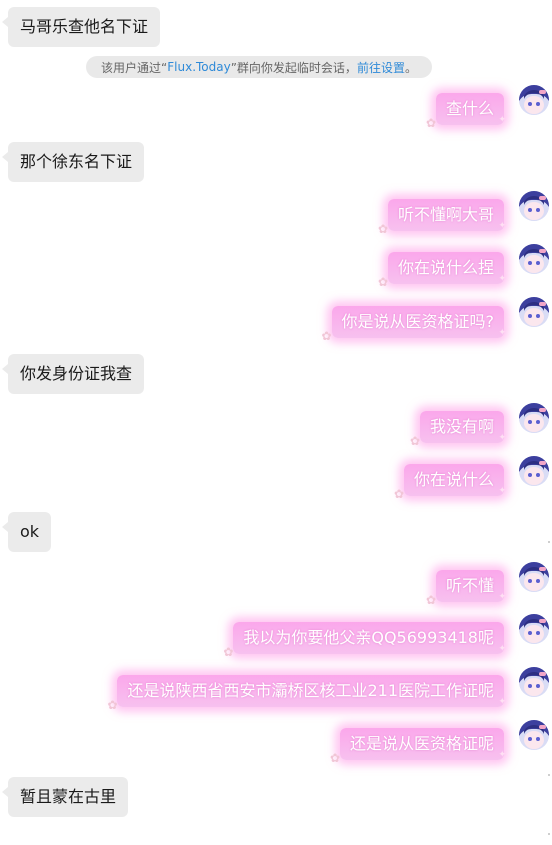 The image size is (552, 845). Describe the element at coordinates (293, 67) in the screenshot. I see `notice-middle: ”群向你发起临时会话，` at that location.